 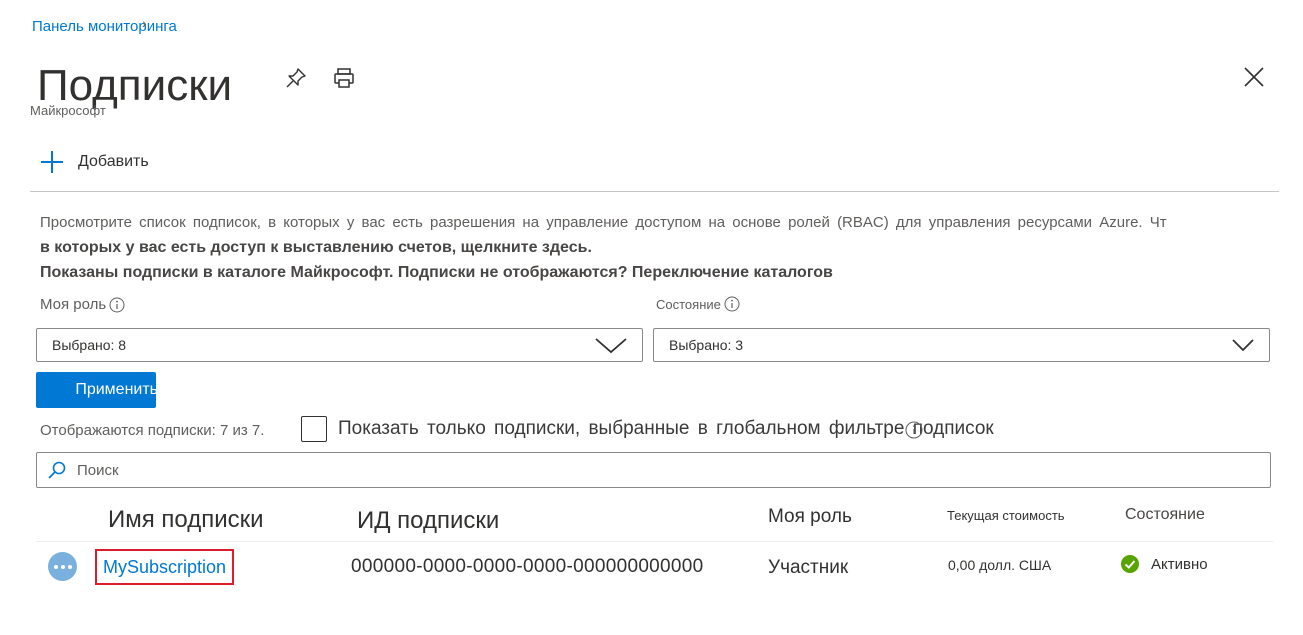 I want to click on state-dropdown-value: Выбрано: 3, so click(x=706, y=345).